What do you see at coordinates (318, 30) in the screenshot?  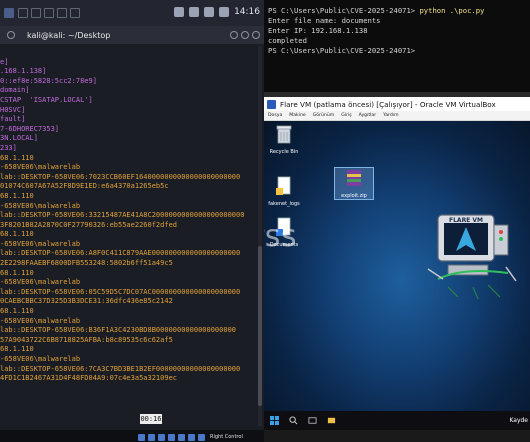 I see `ps-output-line: Enter IP: 192.168.1.138` at bounding box center [318, 30].